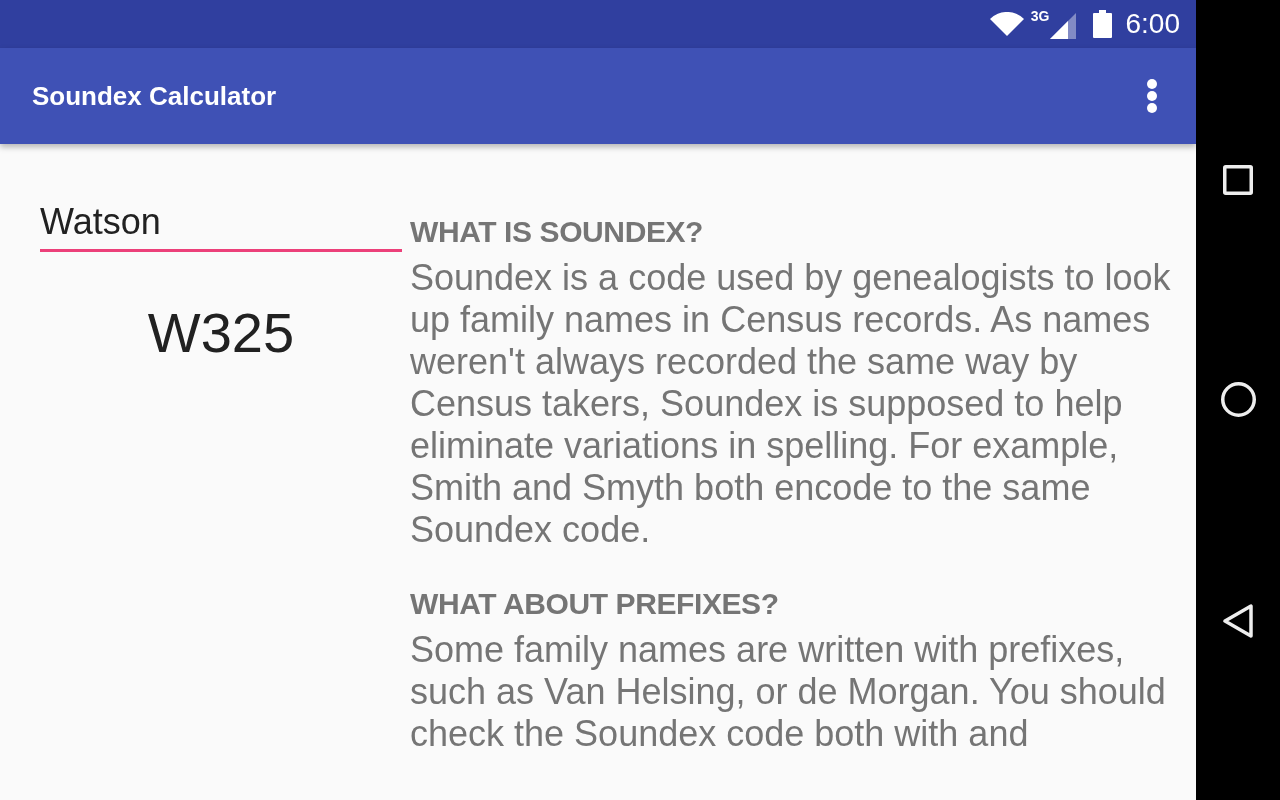 The width and height of the screenshot is (1280, 800). What do you see at coordinates (788, 692) in the screenshot?
I see `section-text: Some family names are written with prefixes, such as Van Helsing, or de Morgan. You should check the Soundex code both with and` at bounding box center [788, 692].